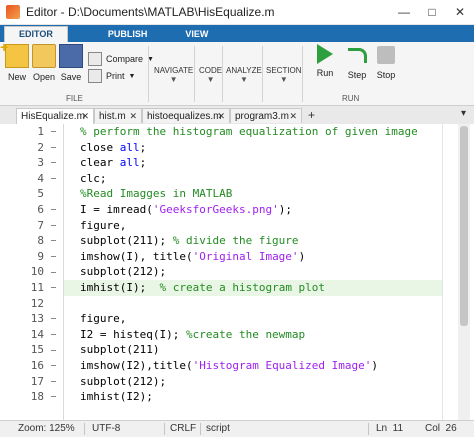 This screenshot has width=474, height=437. What do you see at coordinates (325, 73) in the screenshot?
I see `run-label: Run` at bounding box center [325, 73].